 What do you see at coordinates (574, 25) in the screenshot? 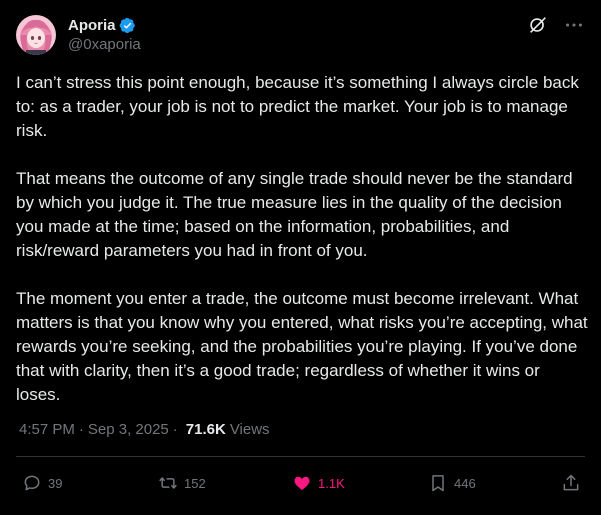
I see `more-options-icon` at bounding box center [574, 25].